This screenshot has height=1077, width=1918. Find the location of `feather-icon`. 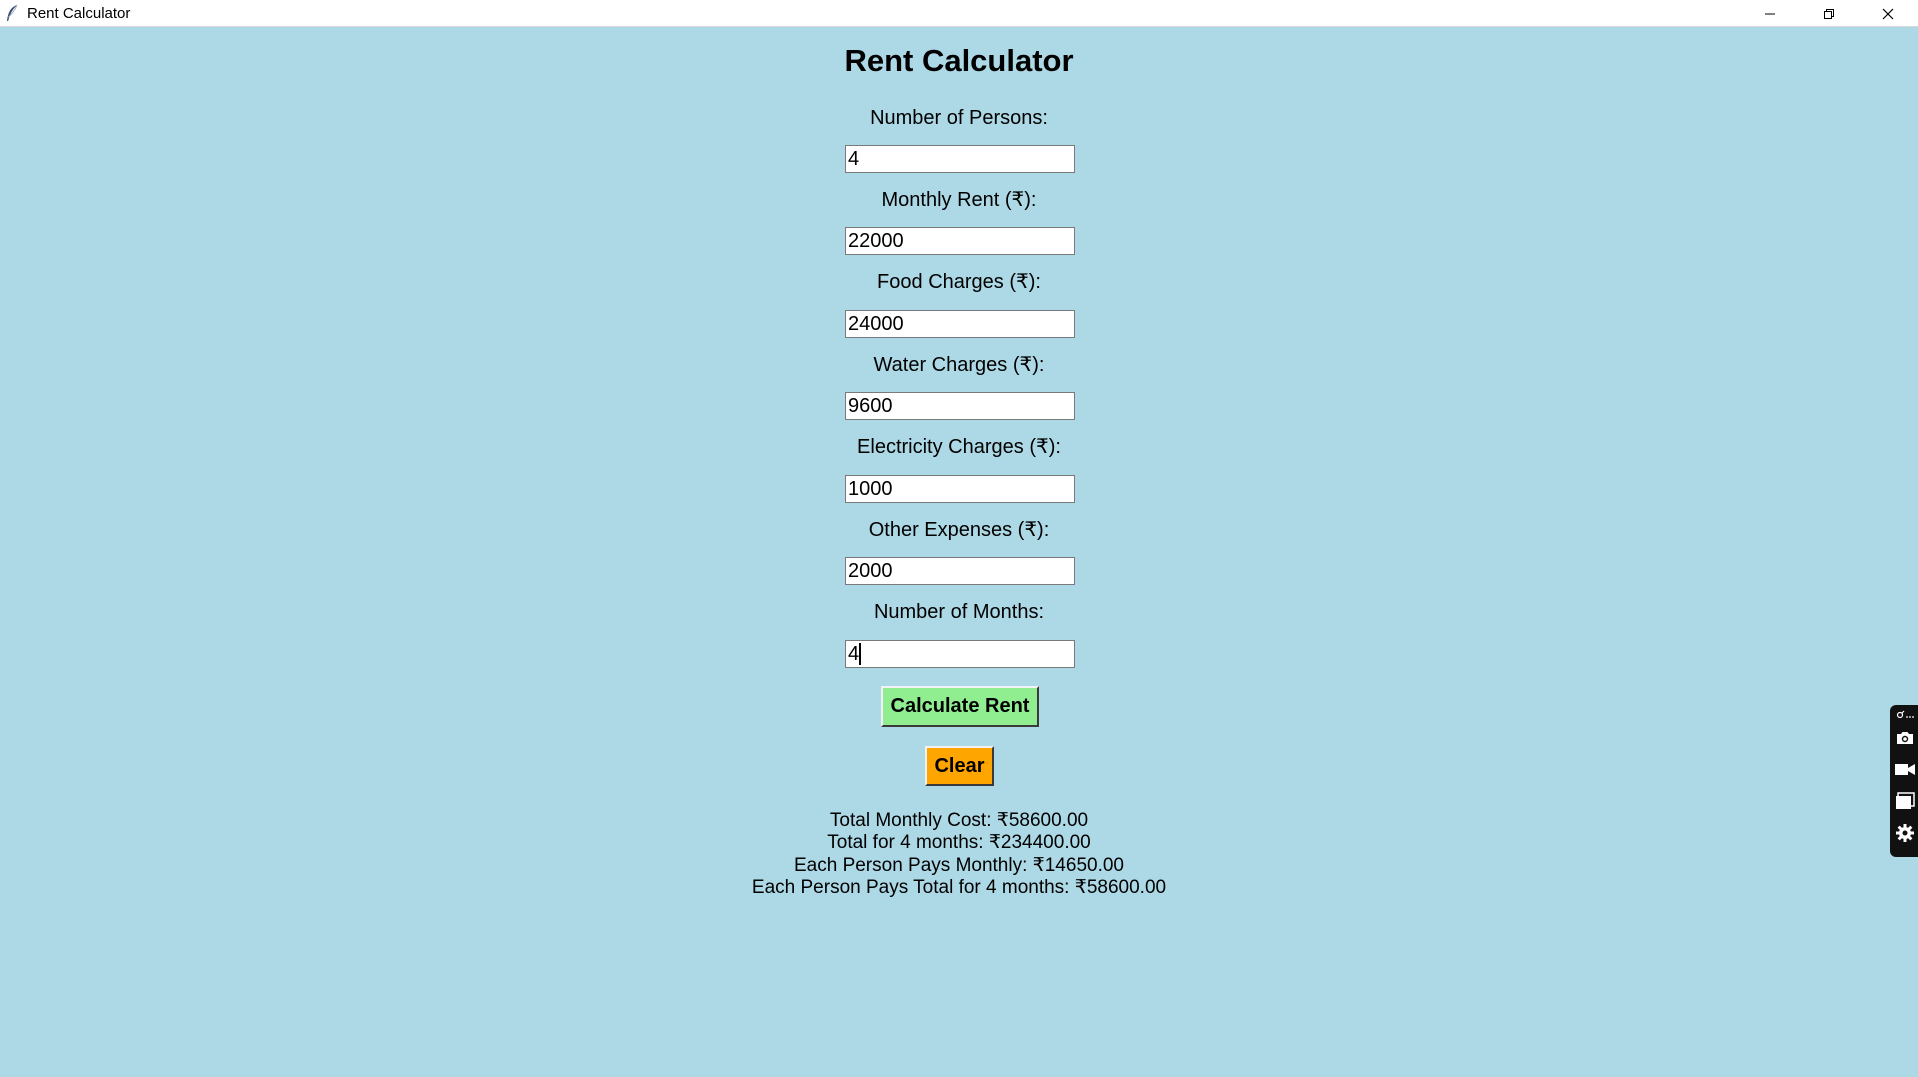

feather-icon is located at coordinates (12, 12).